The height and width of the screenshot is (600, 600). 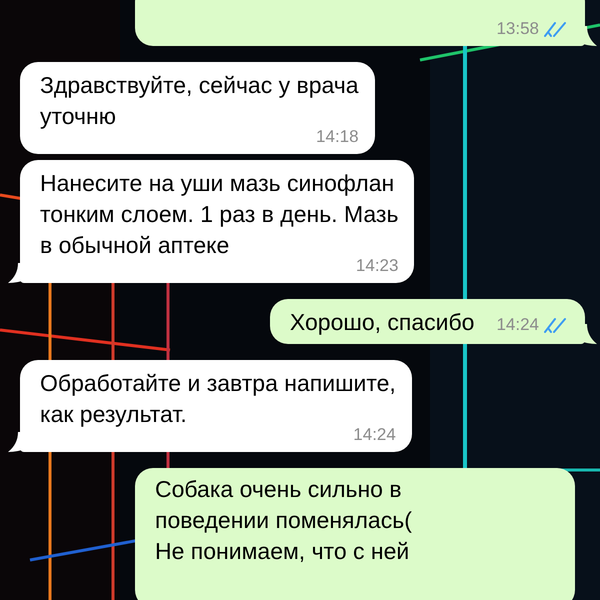 I want to click on message-text: Собака очень сильно в поведении поменялась( Не понимаем, что с ней, so click(x=284, y=520).